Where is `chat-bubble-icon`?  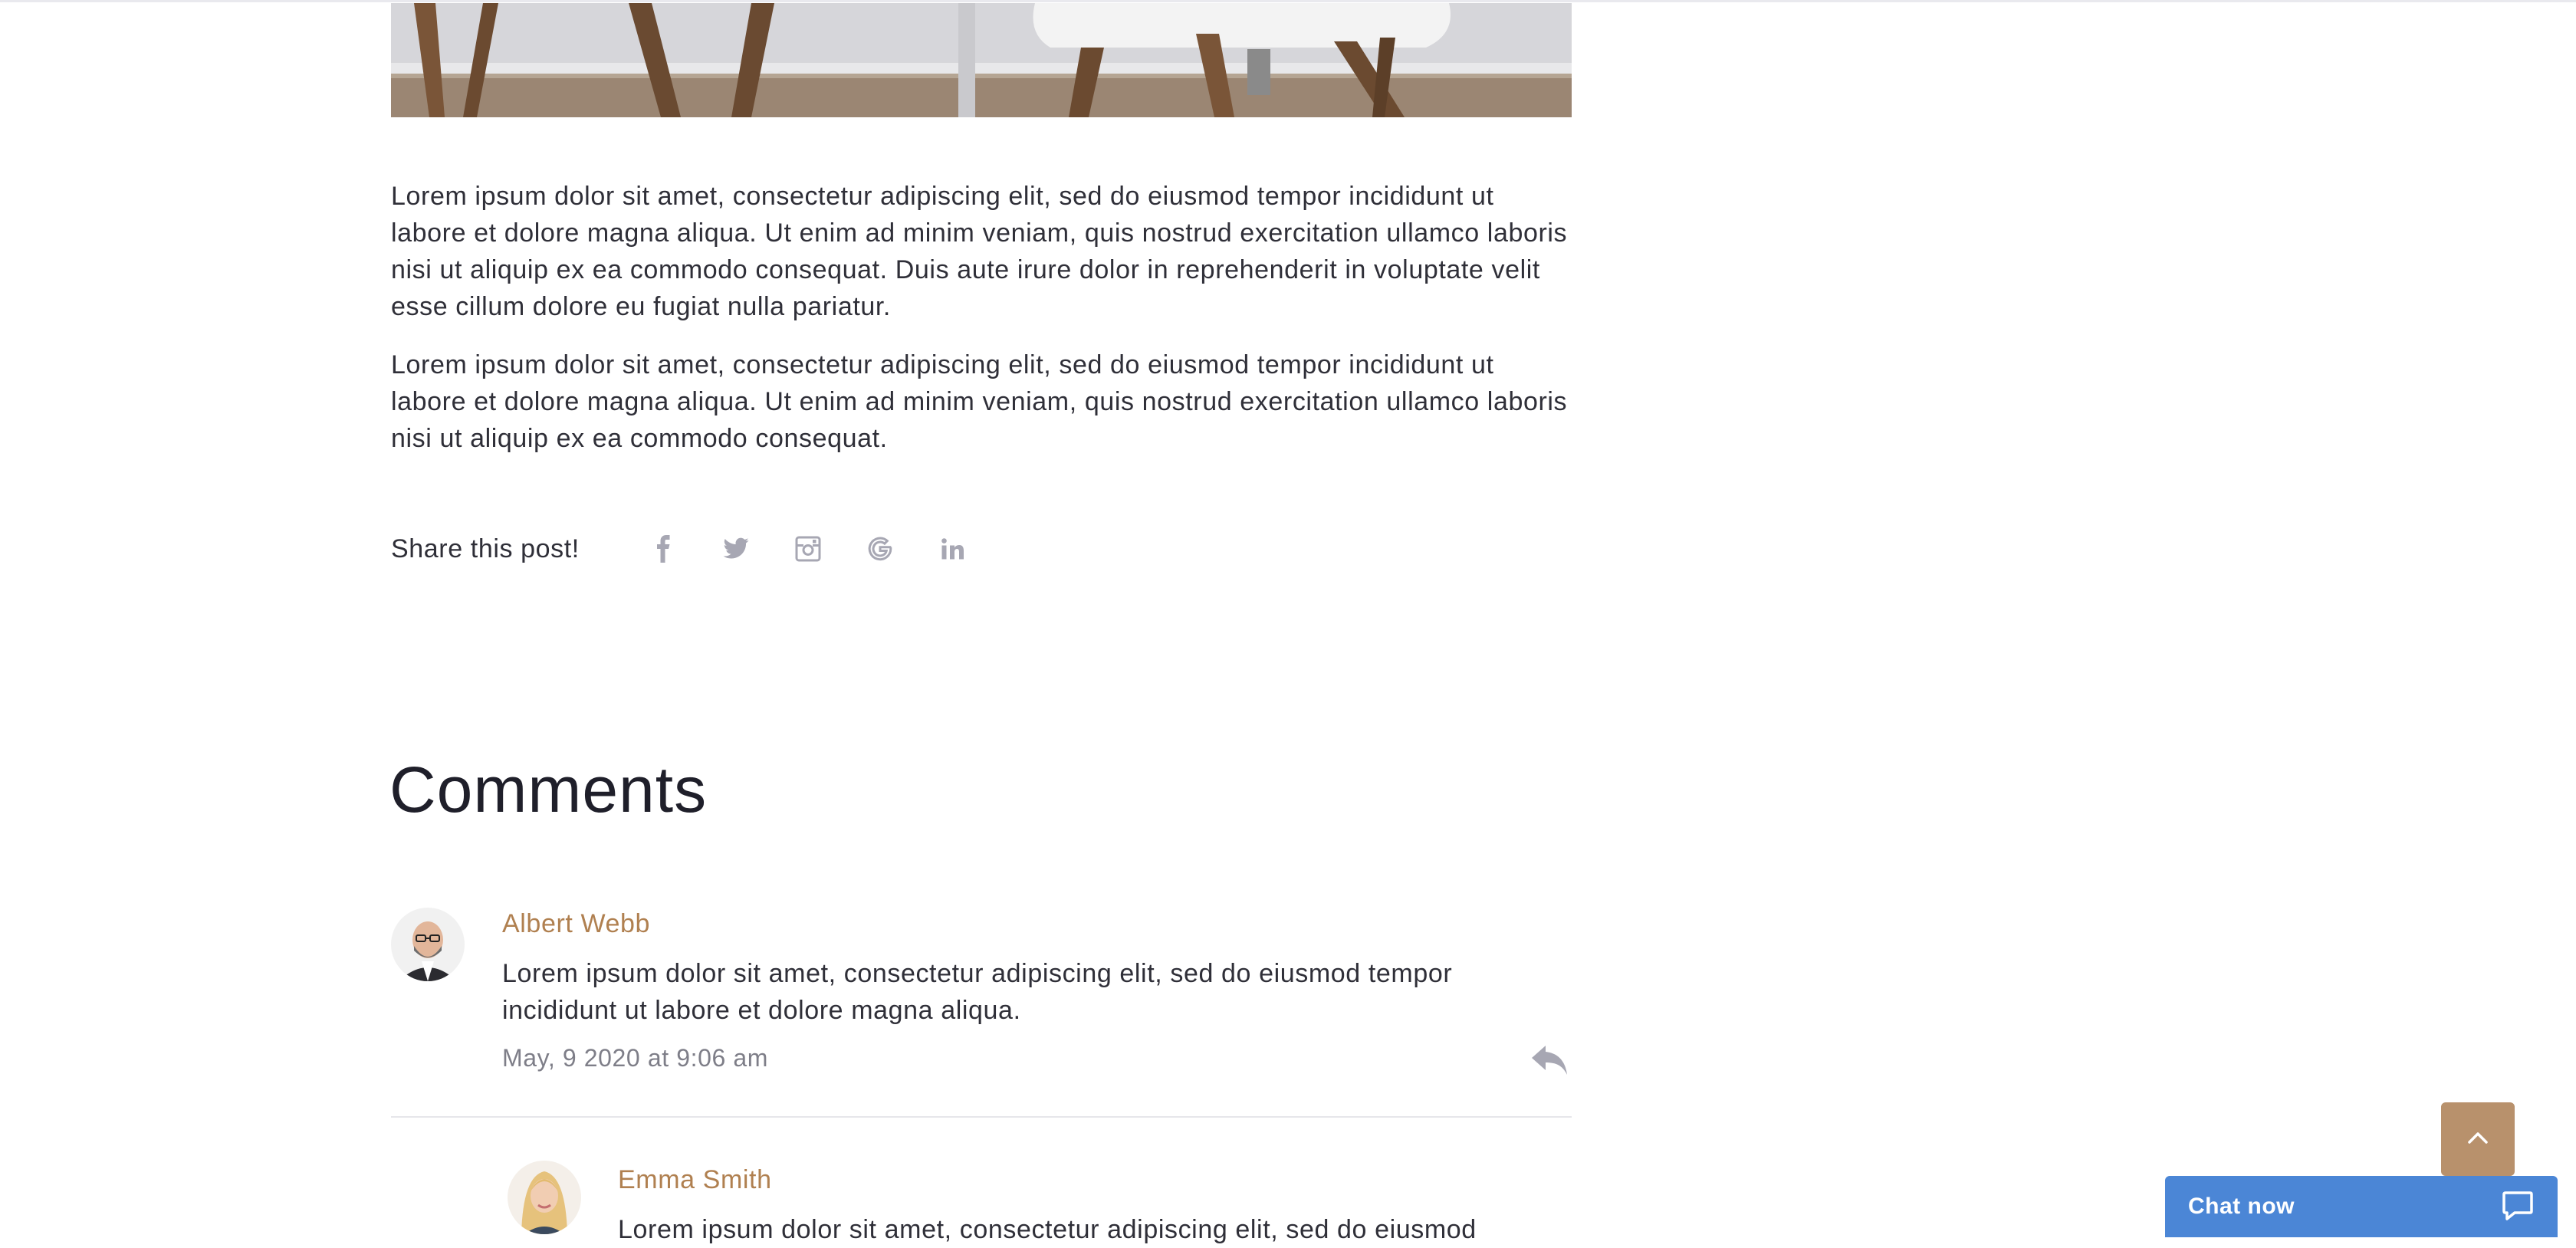 chat-bubble-icon is located at coordinates (2518, 1207).